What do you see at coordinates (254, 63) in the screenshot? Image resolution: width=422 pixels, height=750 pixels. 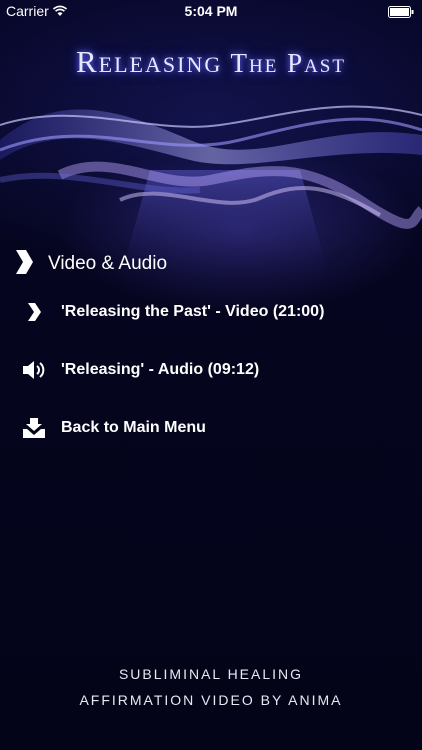 I see `title-word: The` at bounding box center [254, 63].